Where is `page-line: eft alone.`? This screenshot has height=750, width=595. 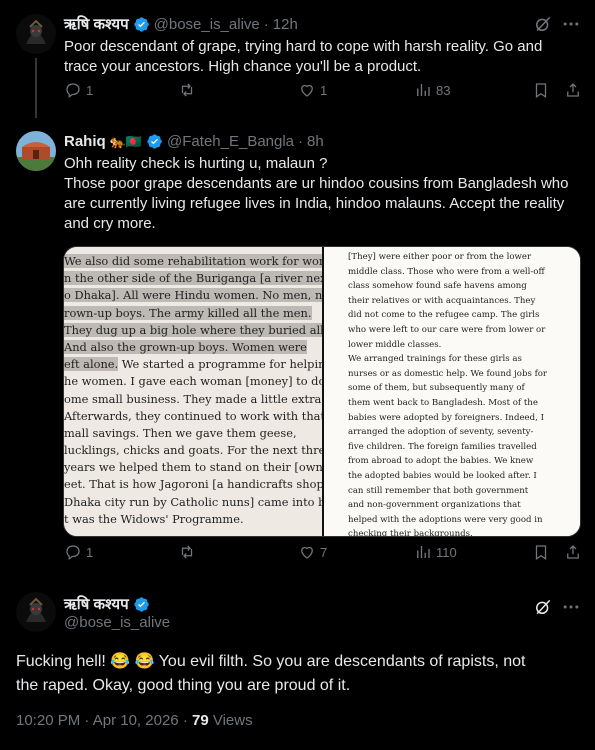
page-line: eft alone. is located at coordinates (91, 364).